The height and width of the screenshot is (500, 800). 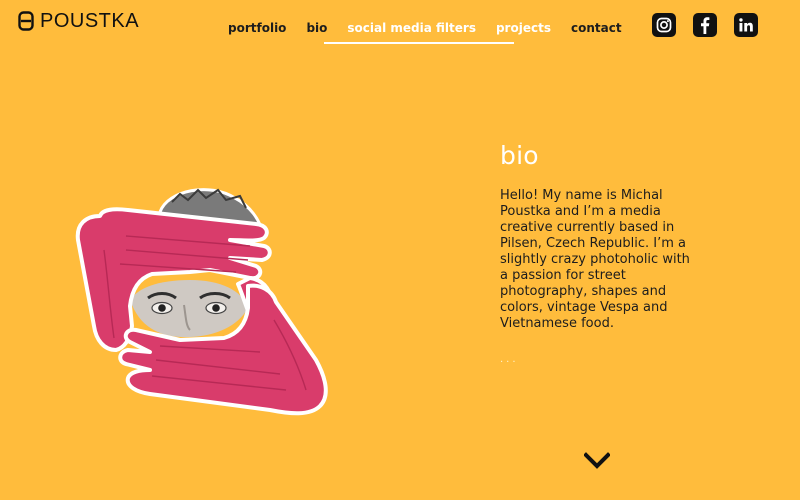 I want to click on linkedin-link, so click(x=746, y=25).